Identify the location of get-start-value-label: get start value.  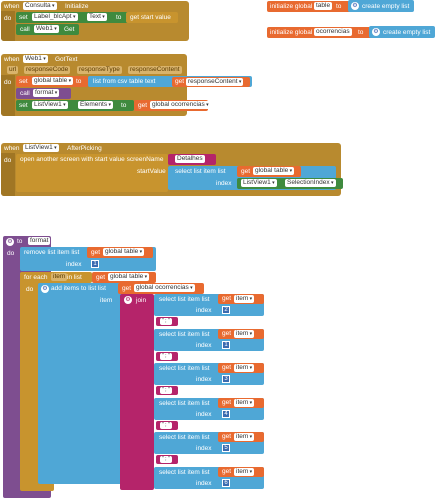
(150, 17).